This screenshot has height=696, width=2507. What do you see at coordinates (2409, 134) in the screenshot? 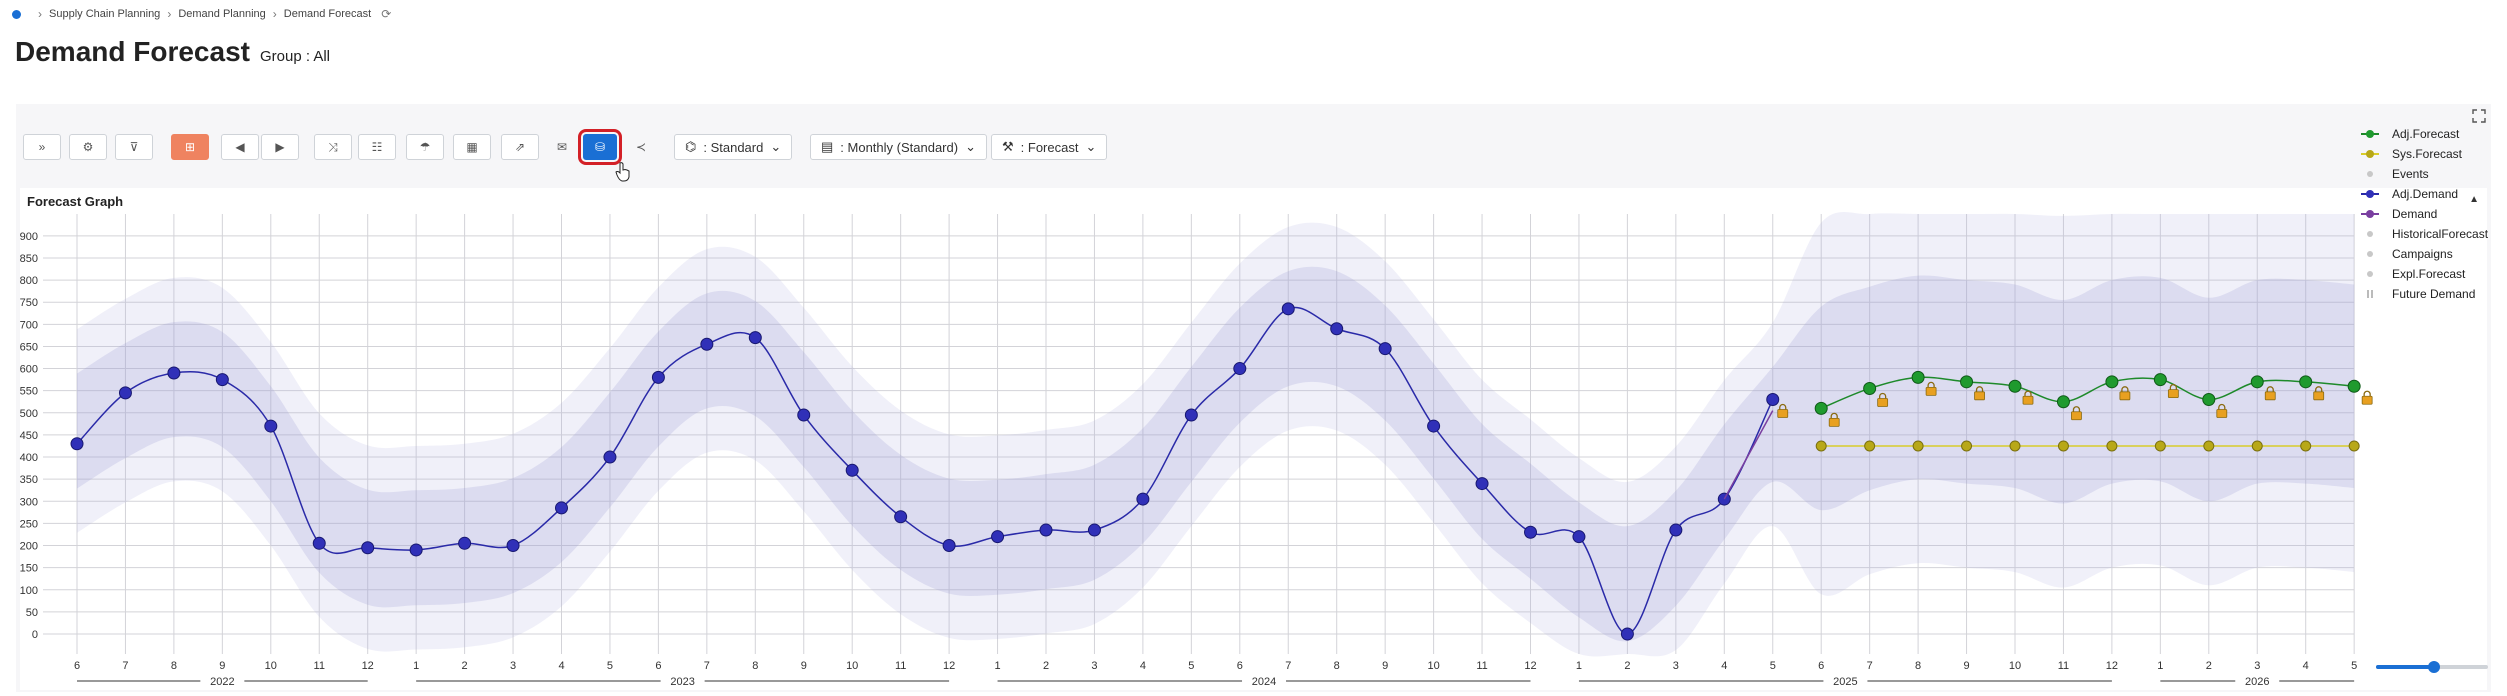
I see `legend-item-adj-forecast: Adj.Forecast` at bounding box center [2409, 134].